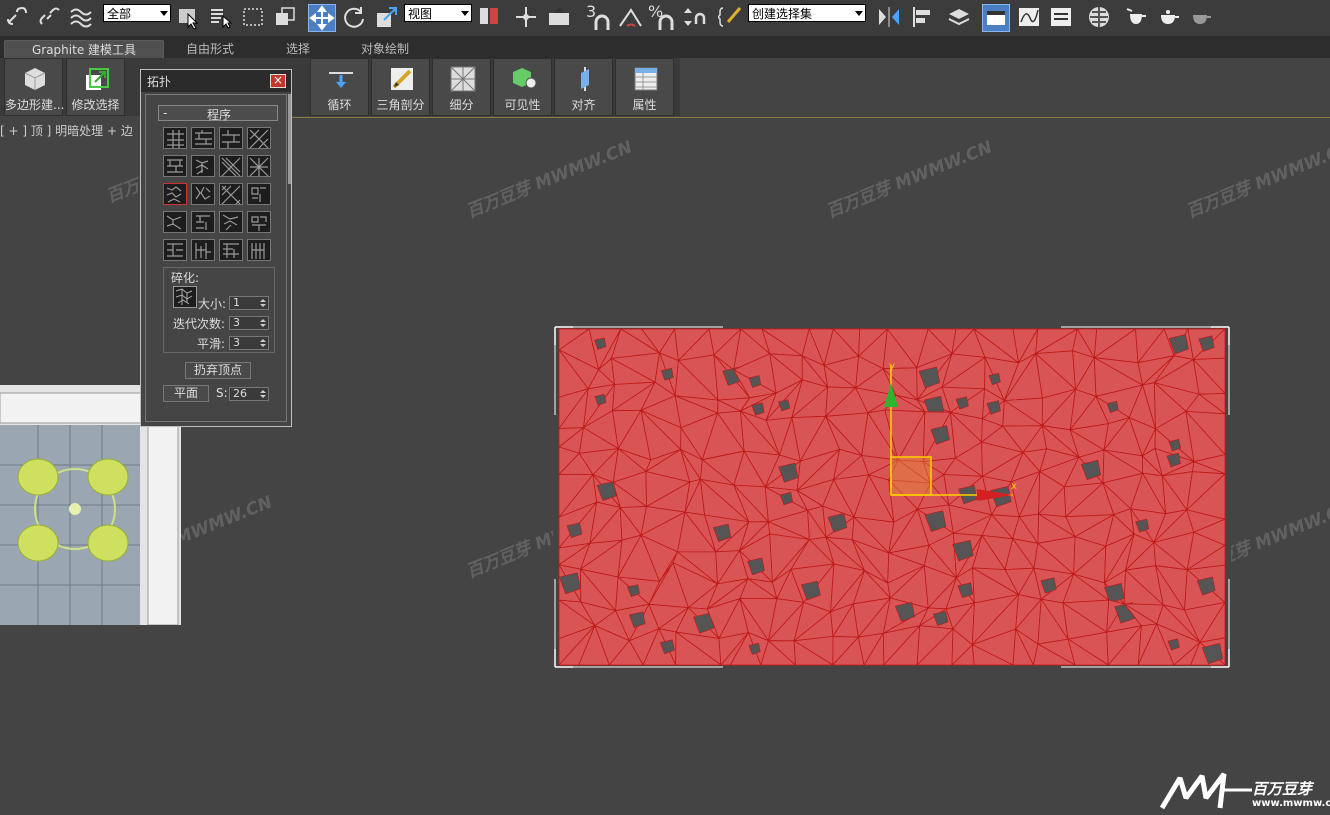 The width and height of the screenshot is (1330, 815). What do you see at coordinates (249, 343) in the screenshot?
I see `smooth-spinner: 3` at bounding box center [249, 343].